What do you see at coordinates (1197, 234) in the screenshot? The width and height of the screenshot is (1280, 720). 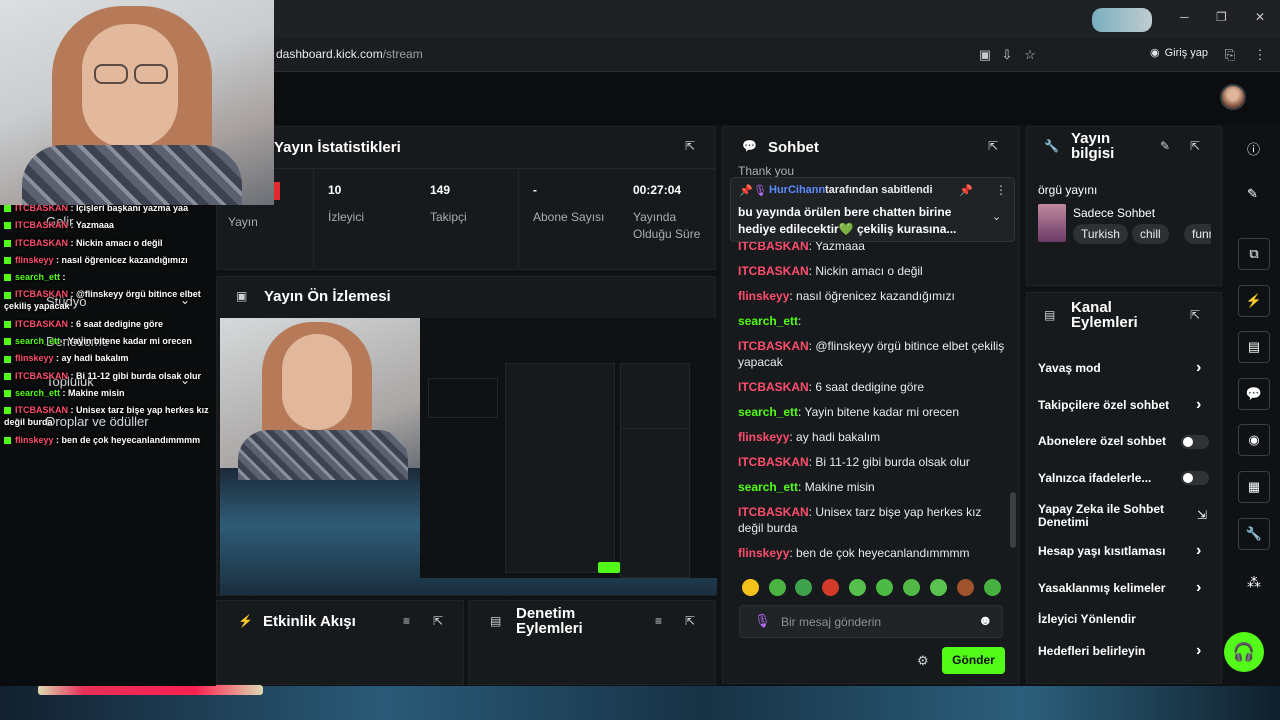 I see `tag: funny` at bounding box center [1197, 234].